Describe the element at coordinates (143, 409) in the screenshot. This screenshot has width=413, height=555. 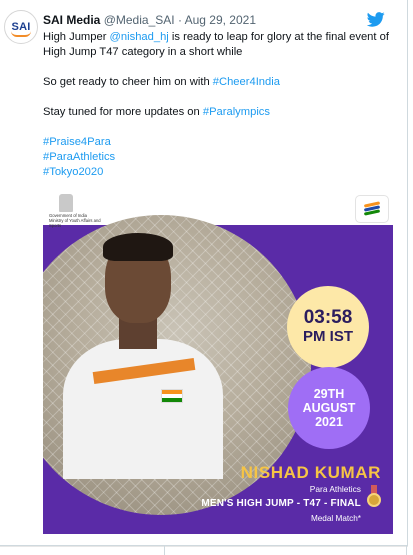
I see `athlete-jersey` at that location.